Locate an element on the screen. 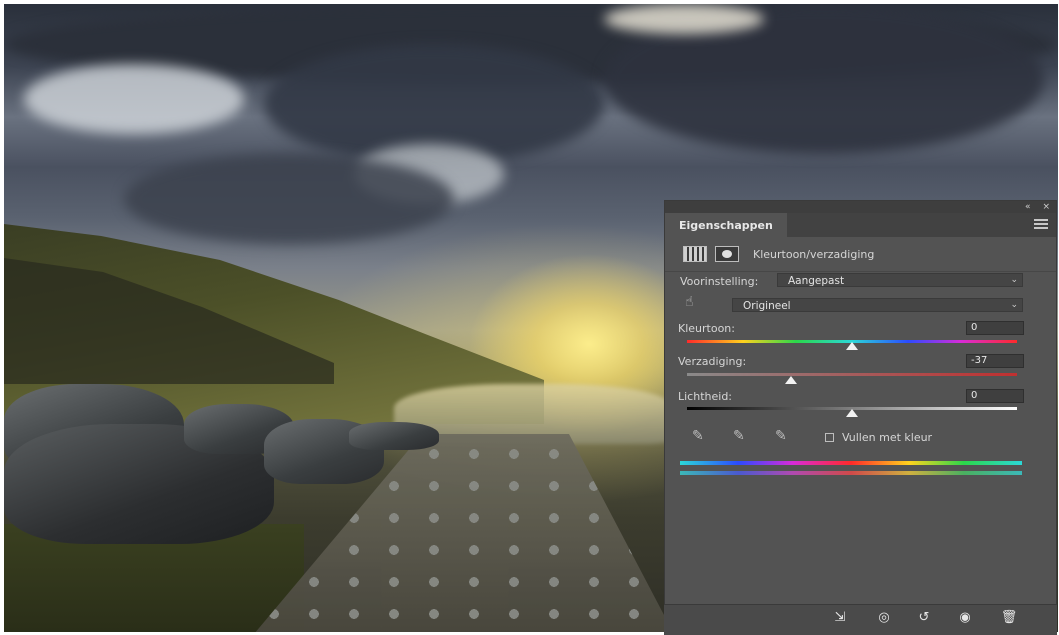 Image resolution: width=1059 pixels, height=635 pixels. saturation-input: -37 is located at coordinates (995, 361).